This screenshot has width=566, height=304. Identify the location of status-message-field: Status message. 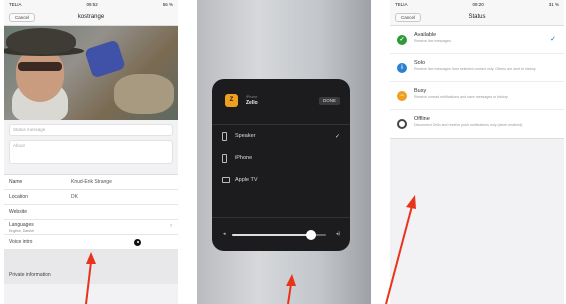
(91, 130).